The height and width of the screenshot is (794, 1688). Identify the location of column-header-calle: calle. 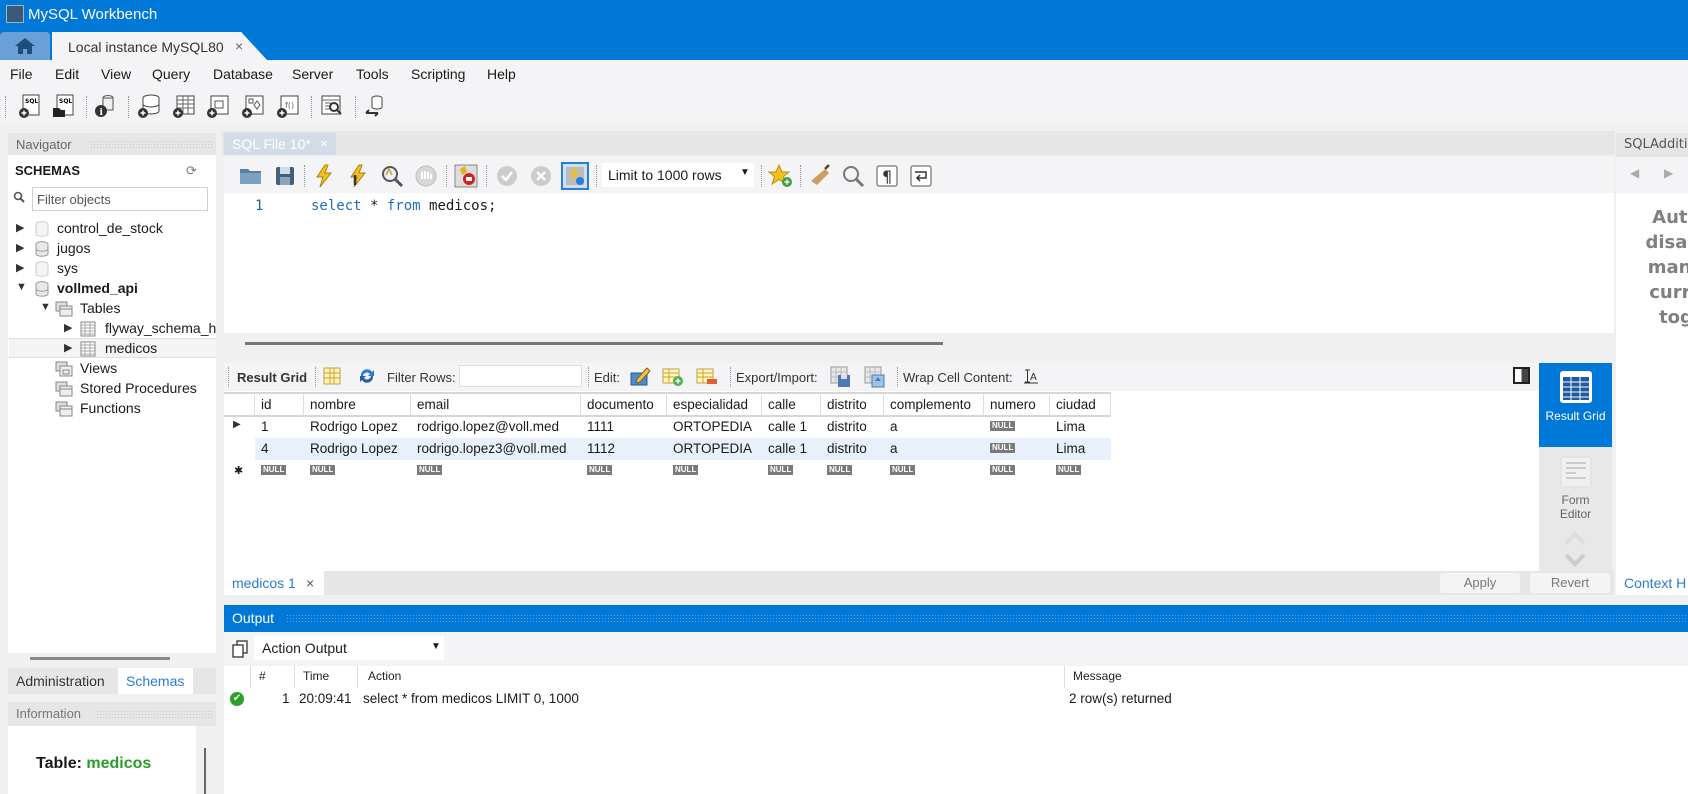
(791, 404).